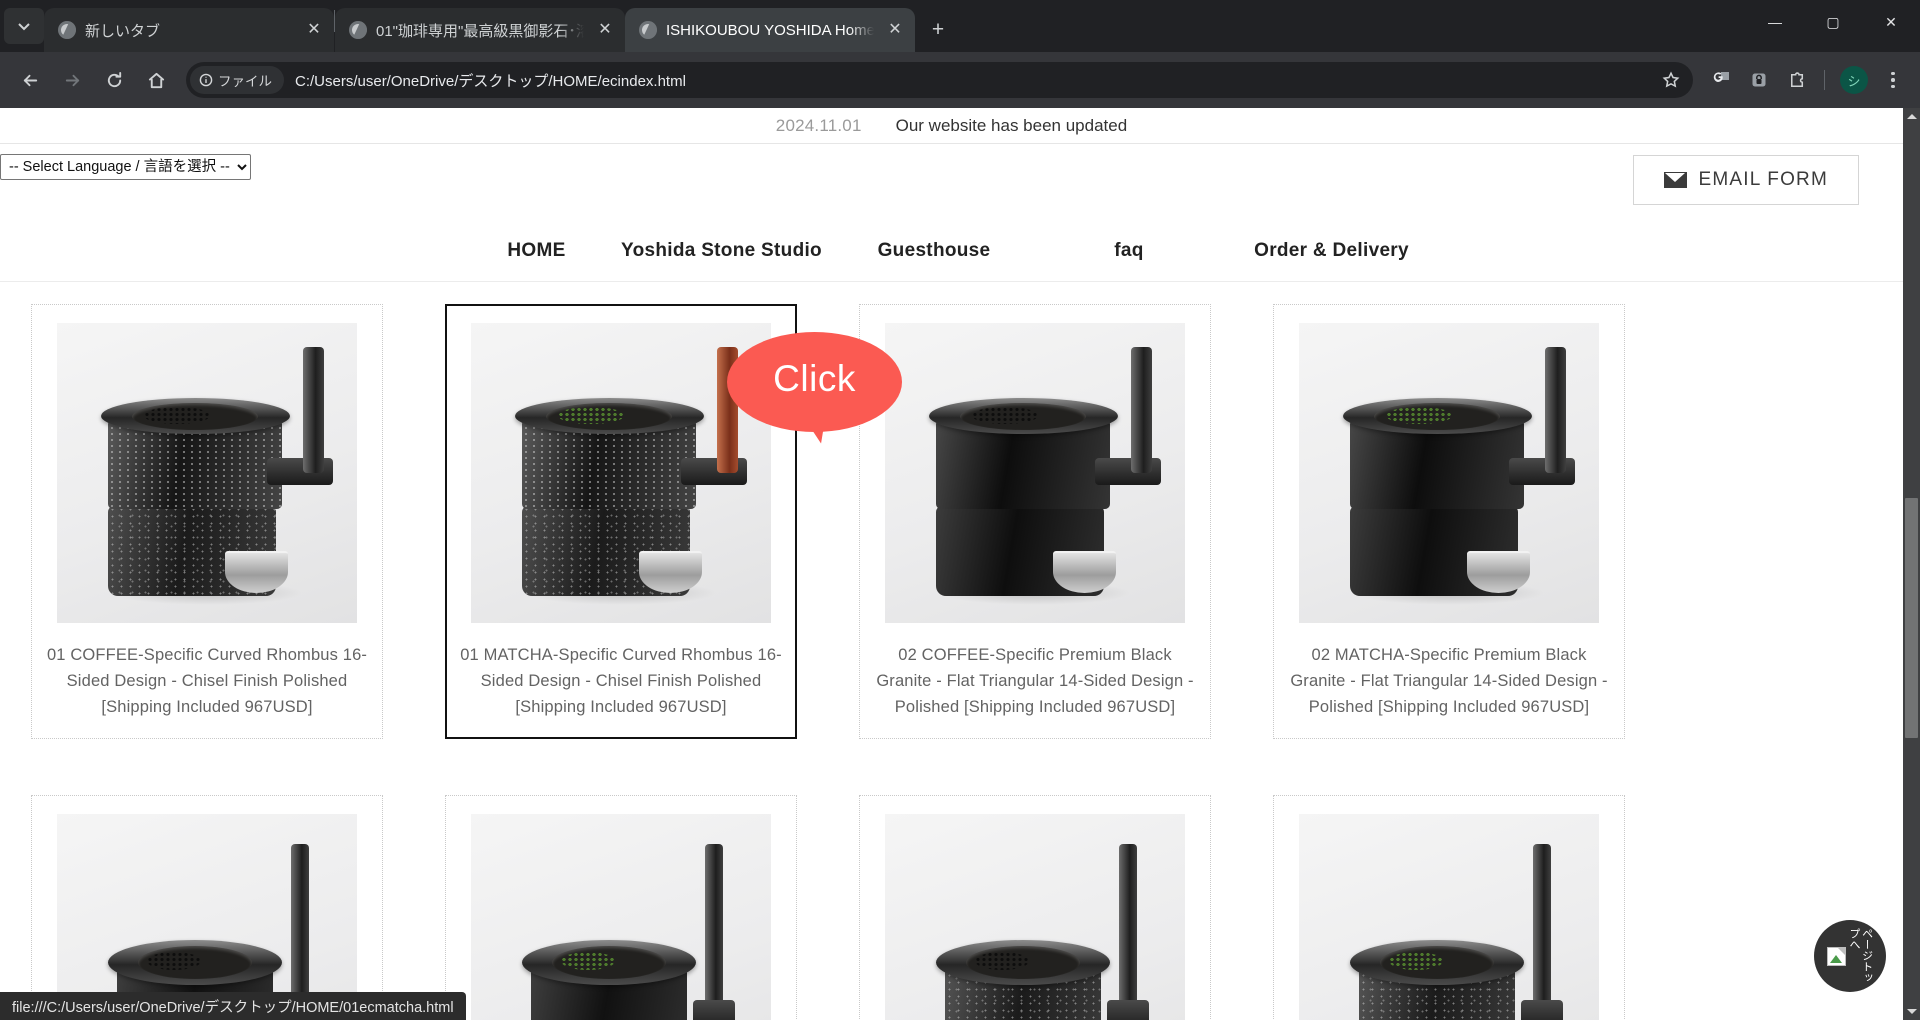 This screenshot has width=1920, height=1020. Describe the element at coordinates (72, 80) in the screenshot. I see `forward-arrow-icon` at that location.